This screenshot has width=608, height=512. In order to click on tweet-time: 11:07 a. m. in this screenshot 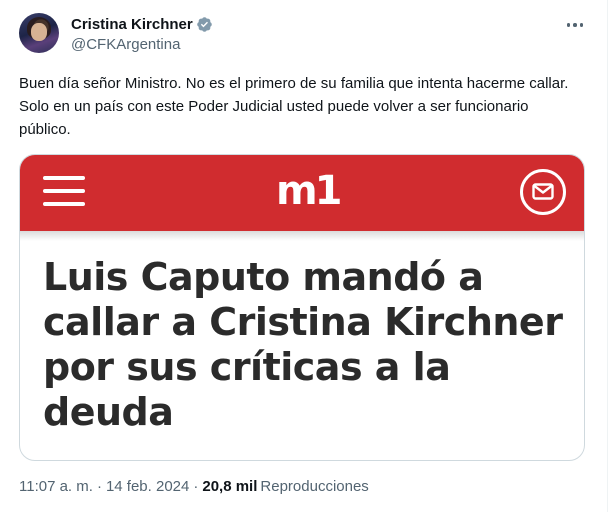, I will do `click(56, 486)`.